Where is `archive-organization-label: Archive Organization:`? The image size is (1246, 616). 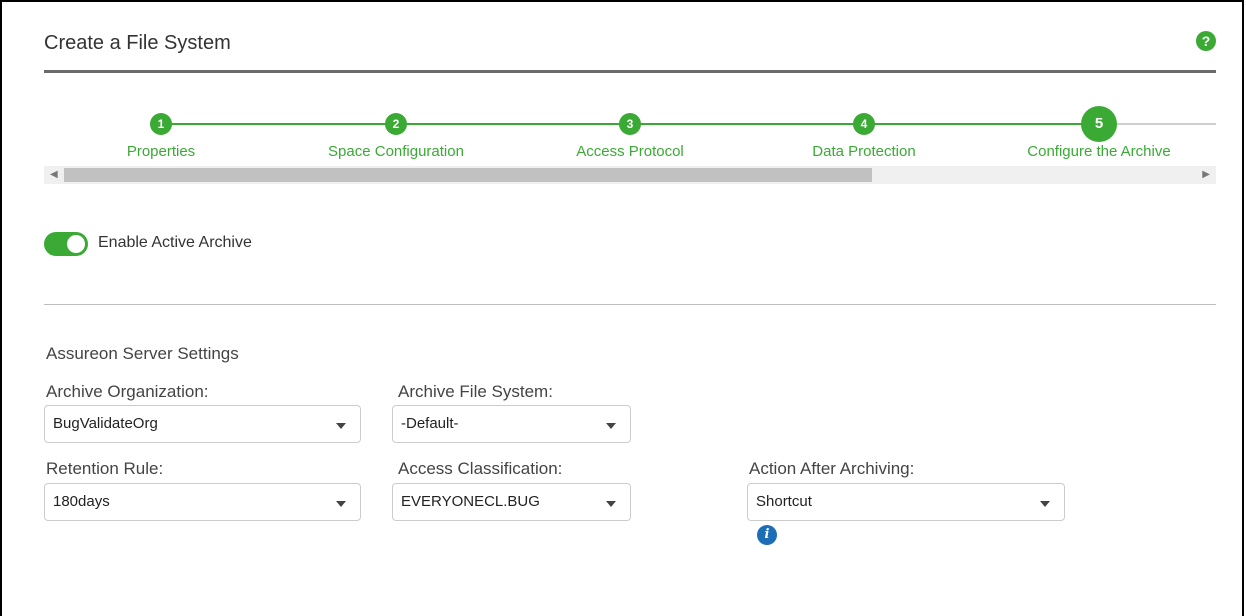
archive-organization-label: Archive Organization: is located at coordinates (127, 391).